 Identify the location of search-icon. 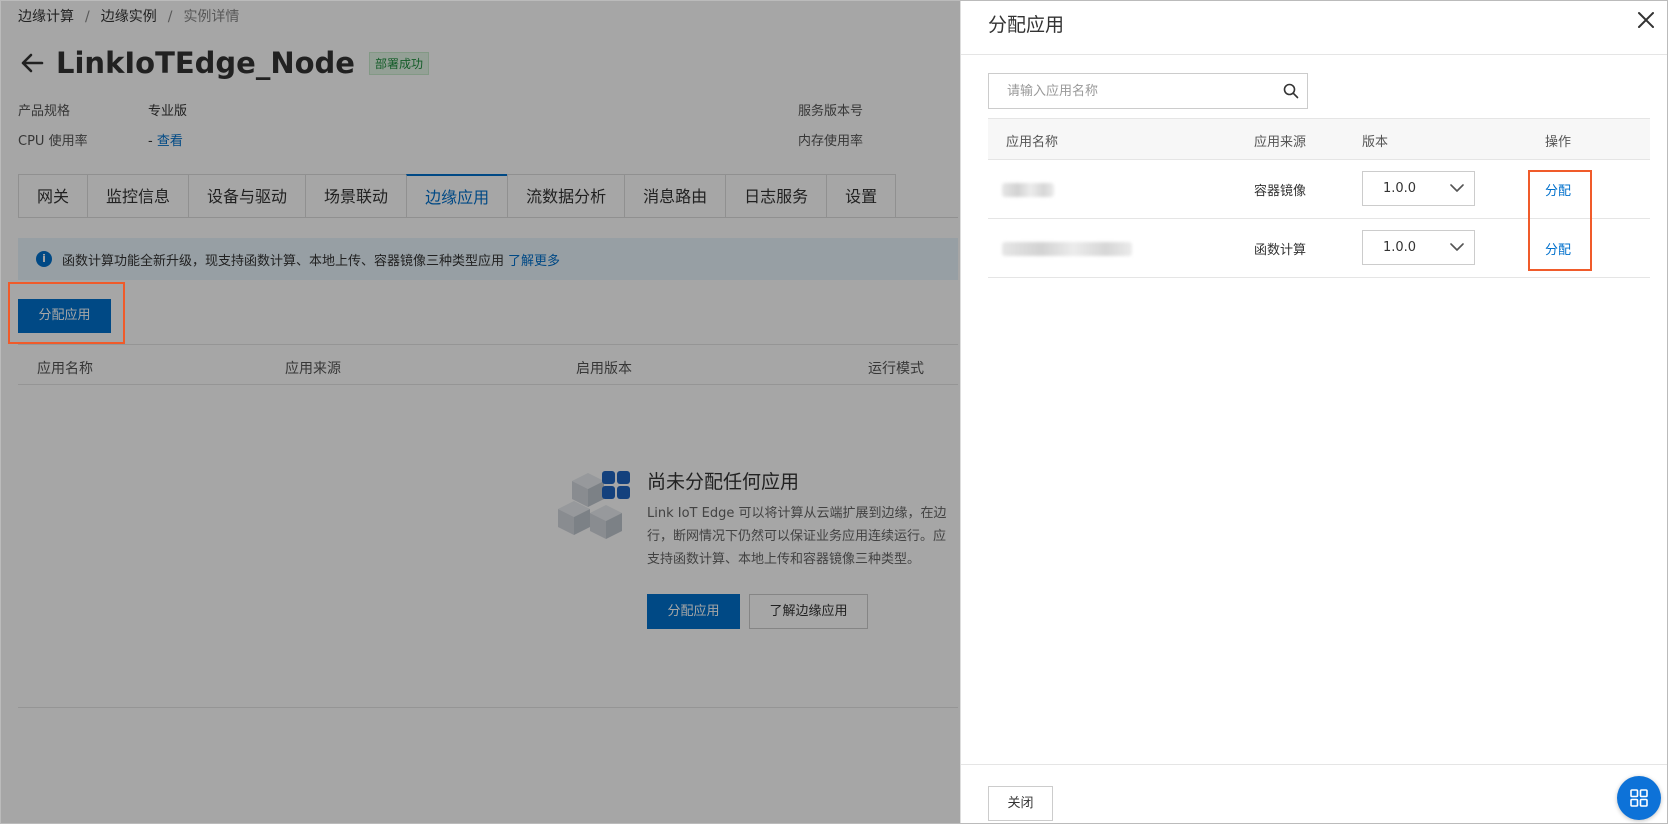
(1291, 91).